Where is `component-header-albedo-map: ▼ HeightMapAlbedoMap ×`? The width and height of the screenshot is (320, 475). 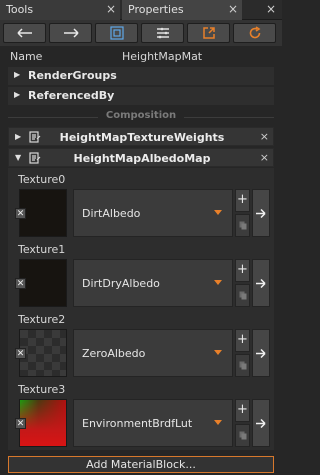 component-header-albedo-map: ▼ HeightMapAlbedoMap × is located at coordinates (141, 157).